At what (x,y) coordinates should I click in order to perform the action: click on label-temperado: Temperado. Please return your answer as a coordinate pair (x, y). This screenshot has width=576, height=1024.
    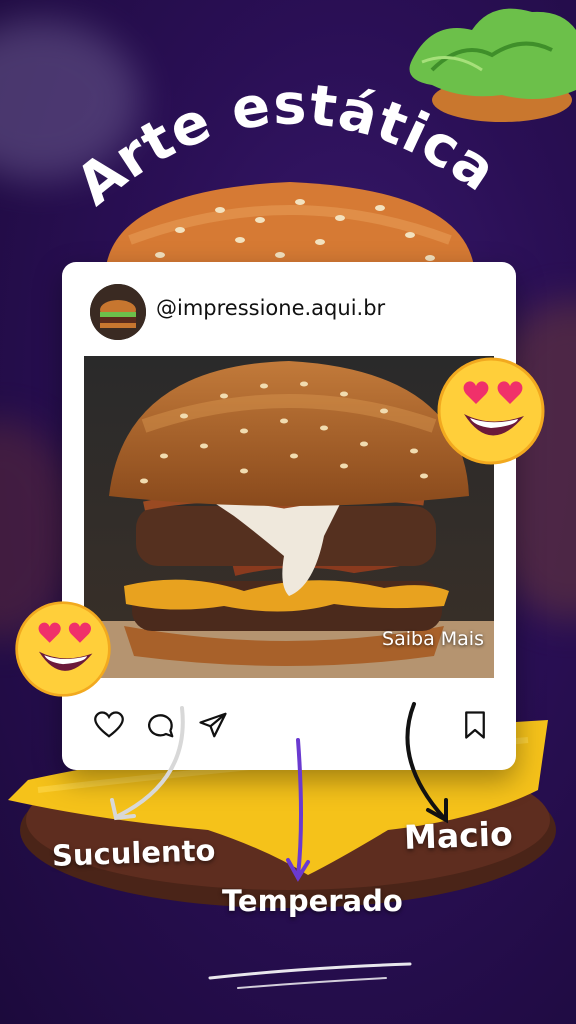
    Looking at the image, I should click on (312, 901).